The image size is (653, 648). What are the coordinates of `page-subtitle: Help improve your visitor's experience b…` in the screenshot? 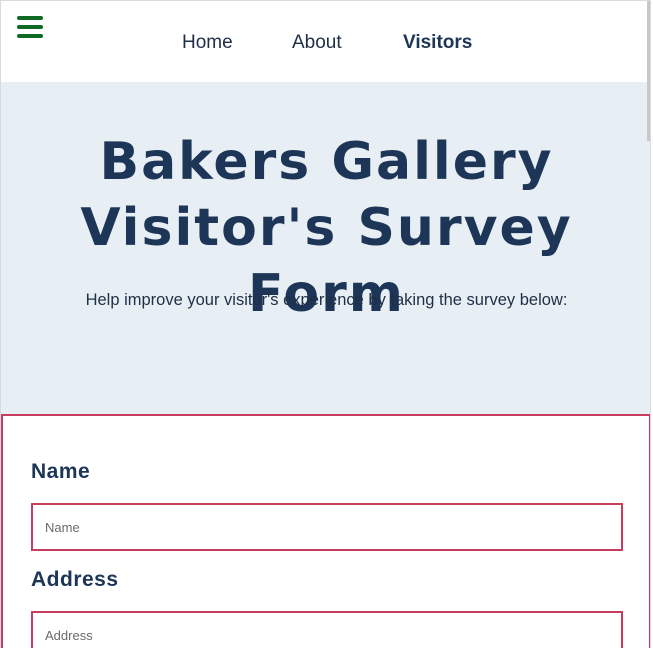 It's located at (326, 300).